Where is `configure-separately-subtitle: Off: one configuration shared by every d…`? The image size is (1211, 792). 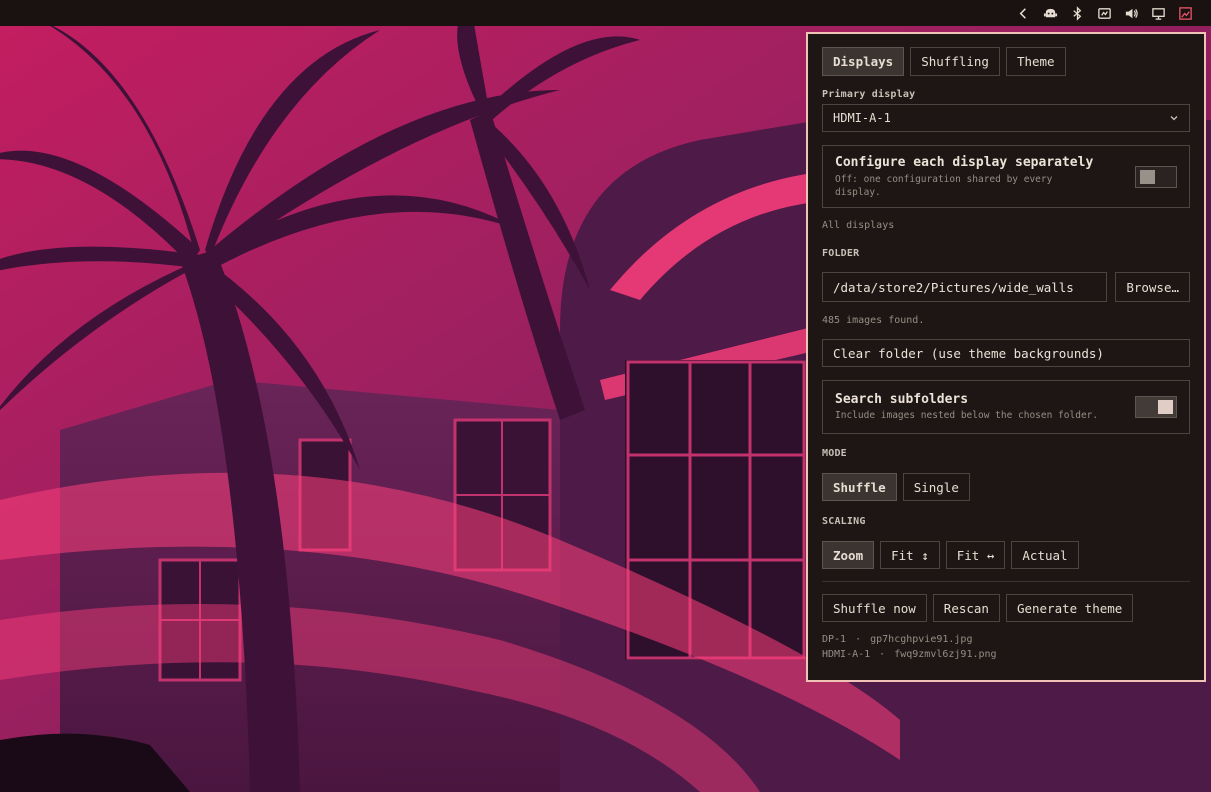
configure-separately-subtitle: Off: one configuration shared by every d… is located at coordinates (964, 186).